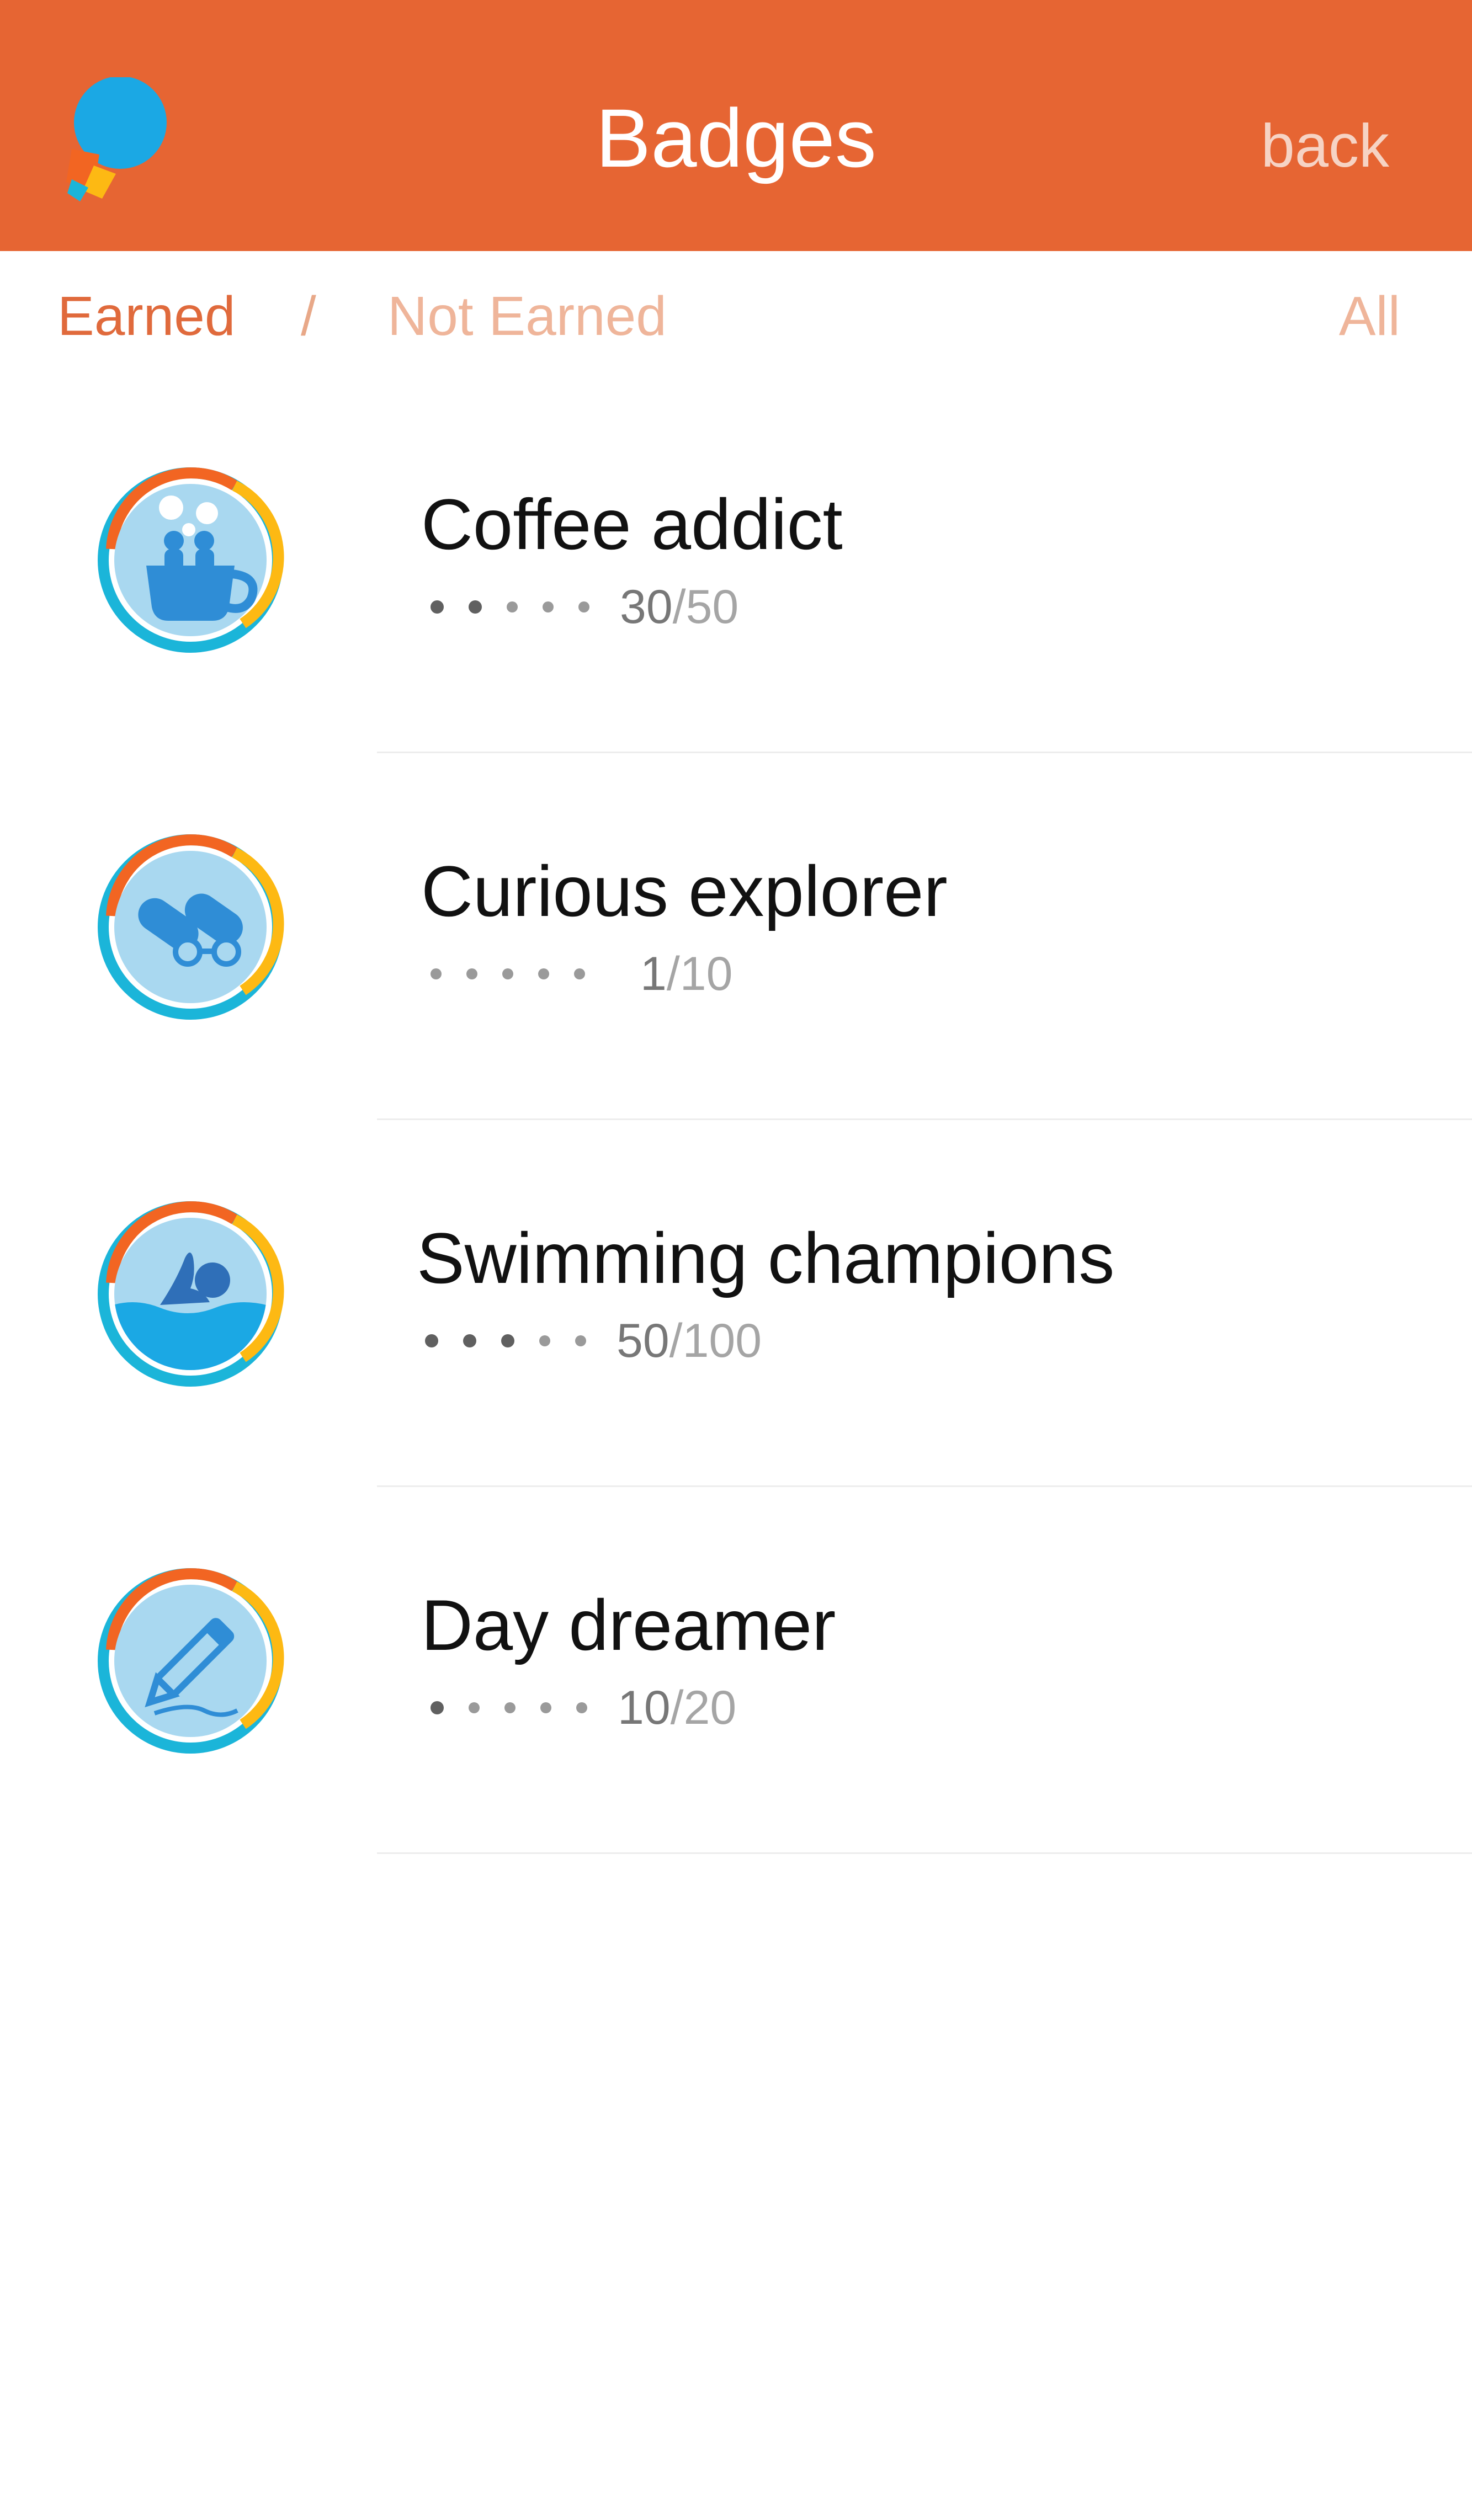  I want to click on badge-count-total: /100, so click(715, 1340).